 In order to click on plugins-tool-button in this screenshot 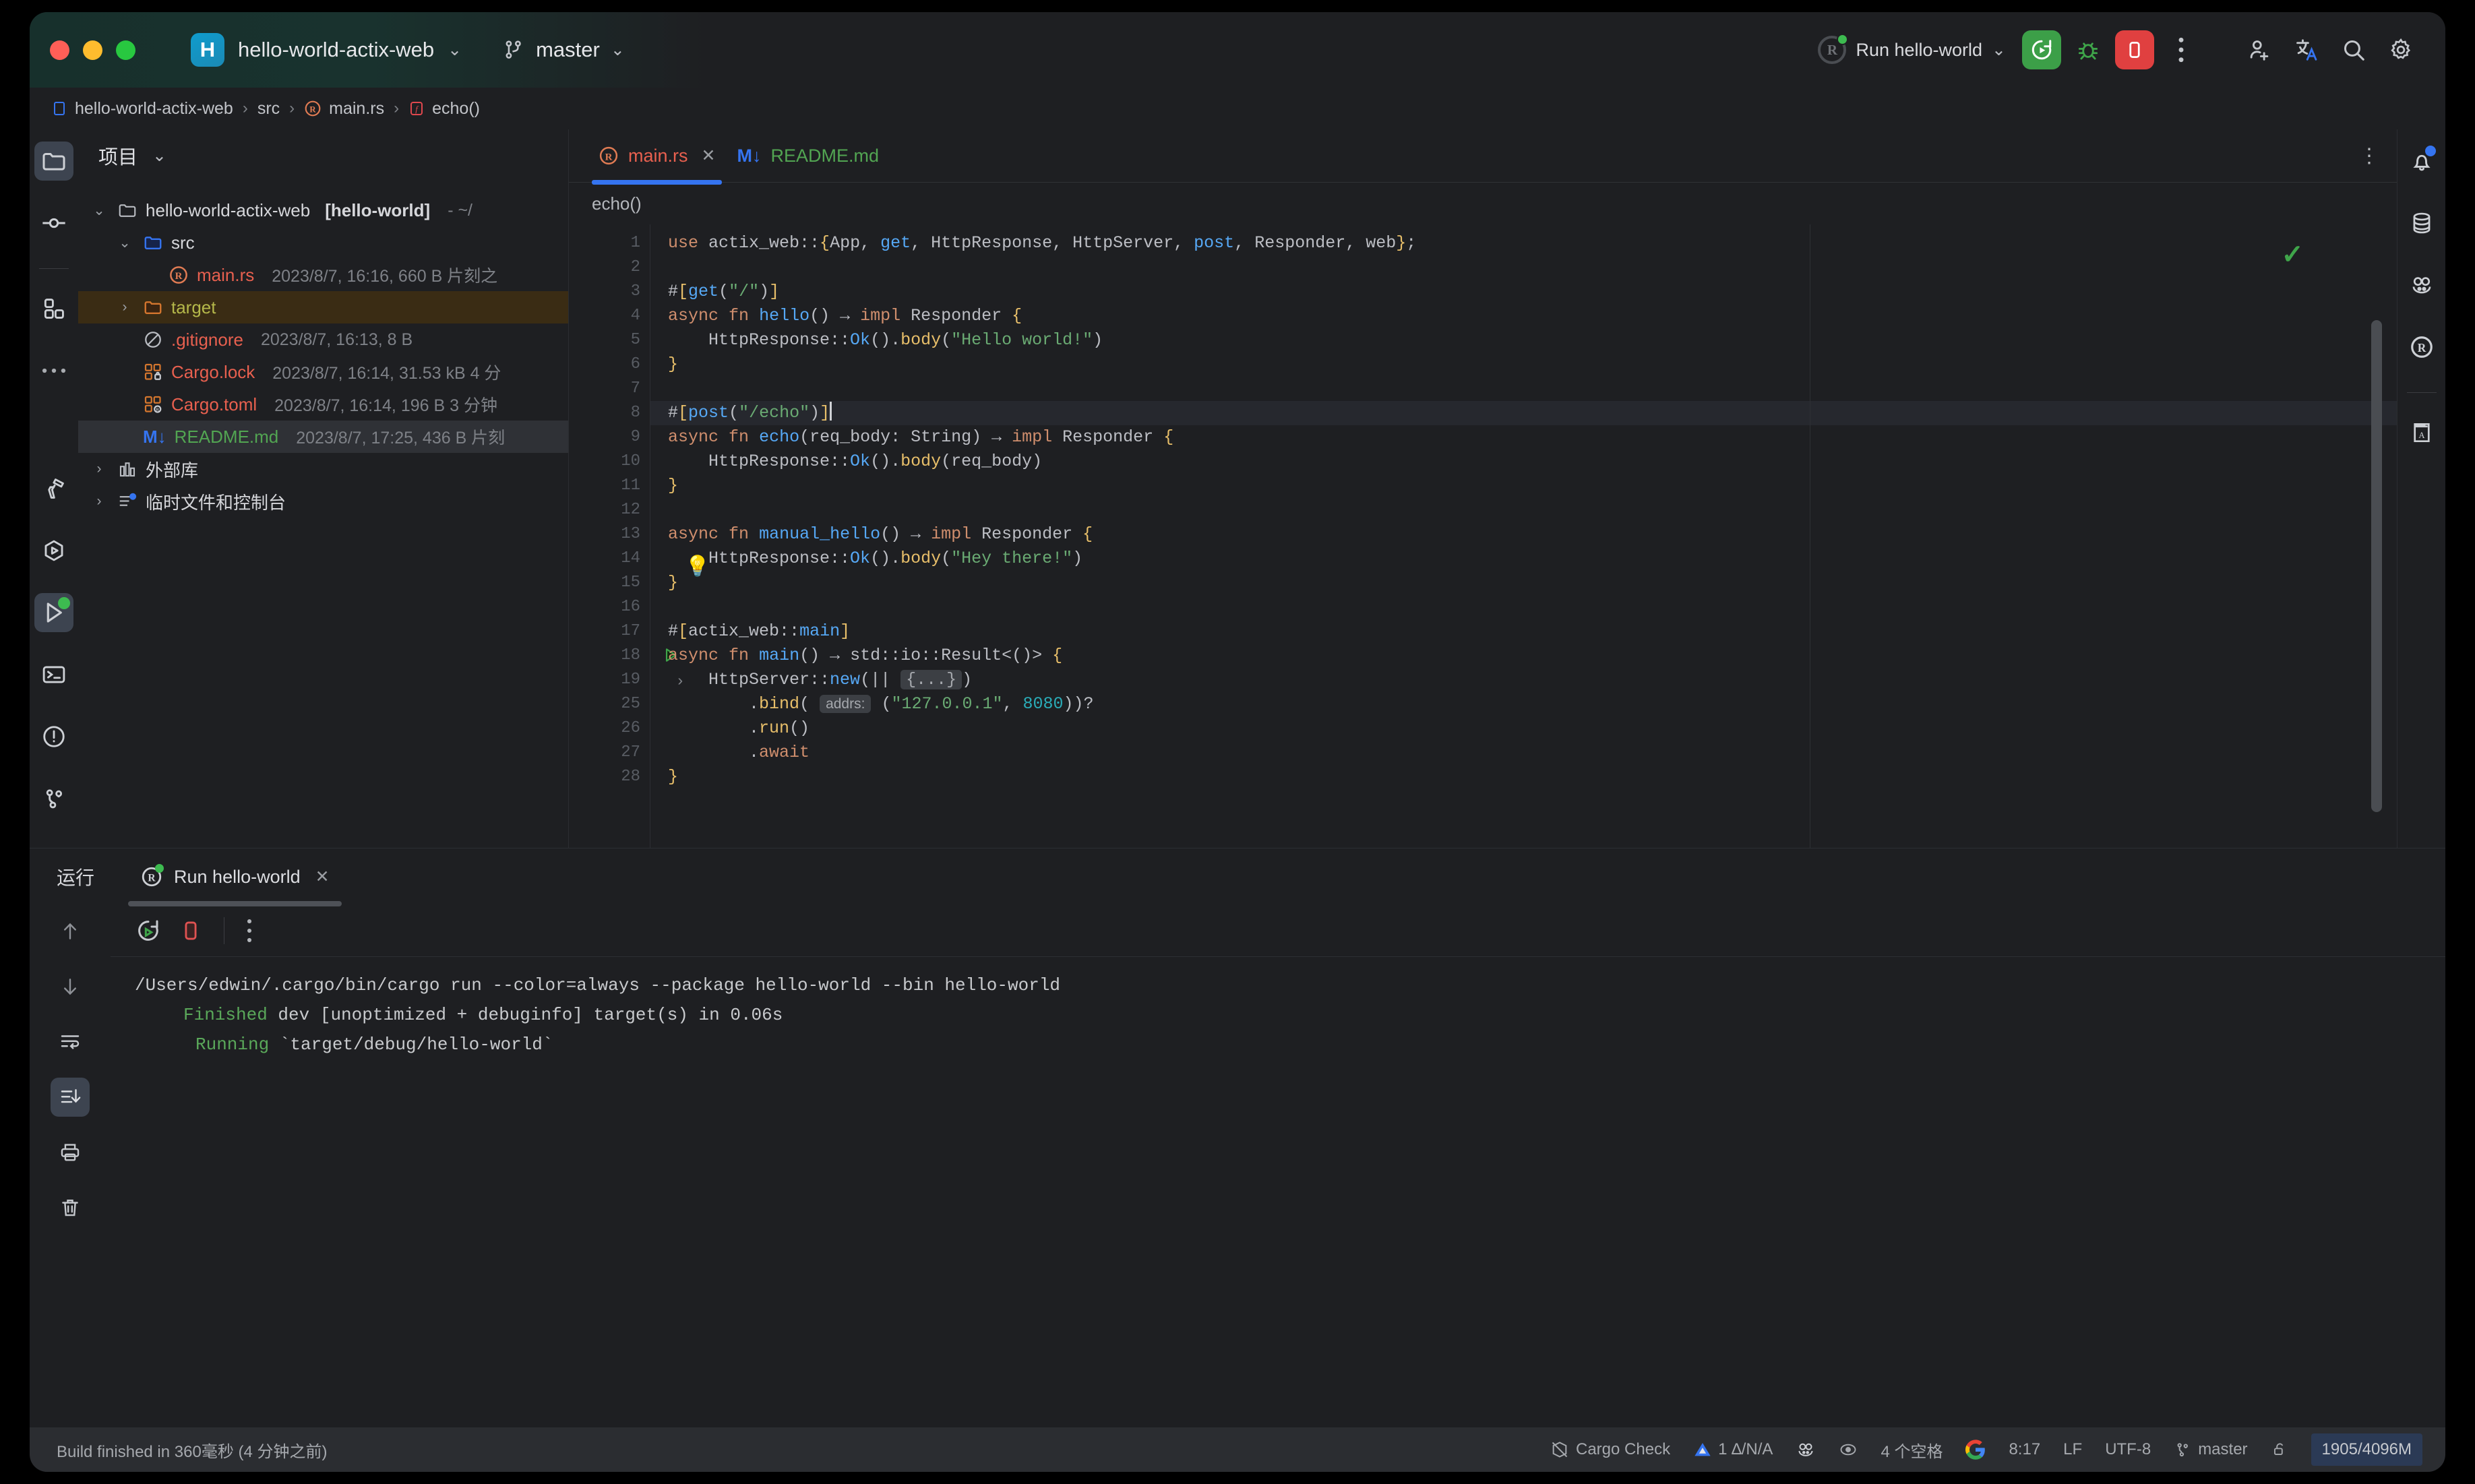, I will do `click(54, 308)`.